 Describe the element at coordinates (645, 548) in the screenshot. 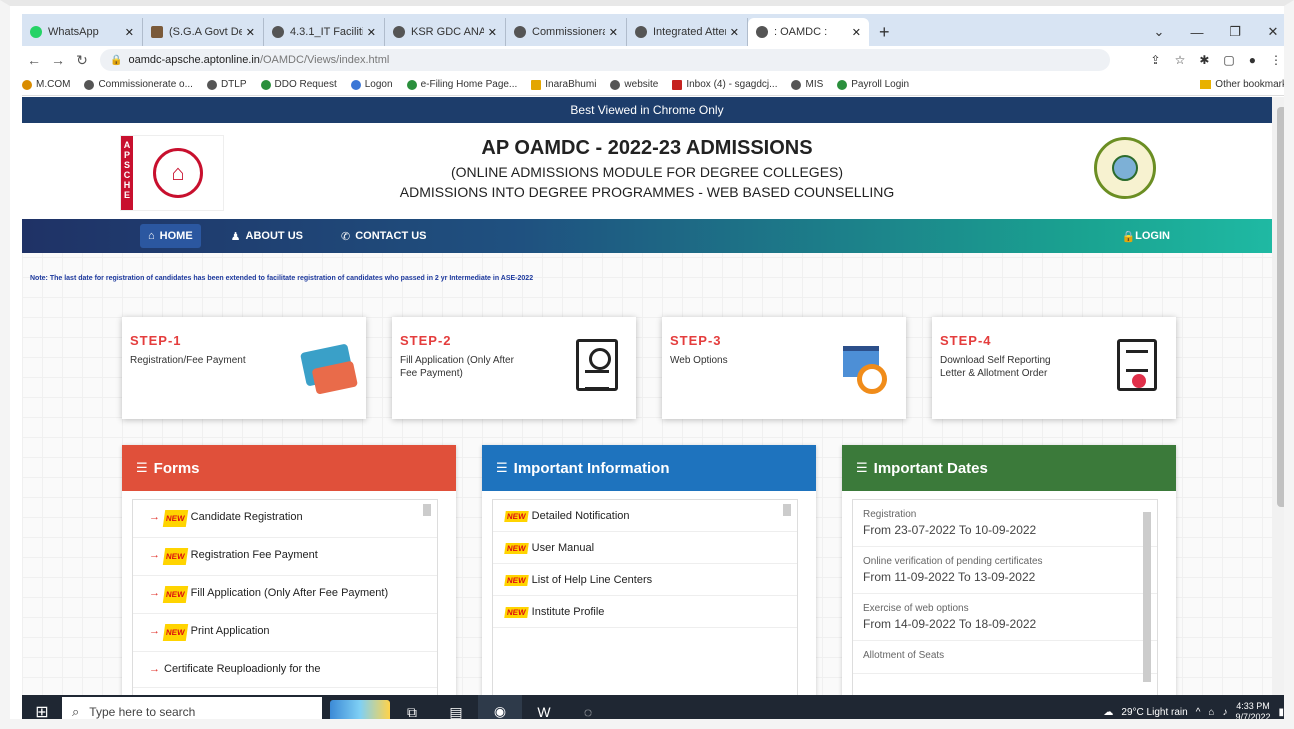

I see `information-link: NEW User Manual` at that location.